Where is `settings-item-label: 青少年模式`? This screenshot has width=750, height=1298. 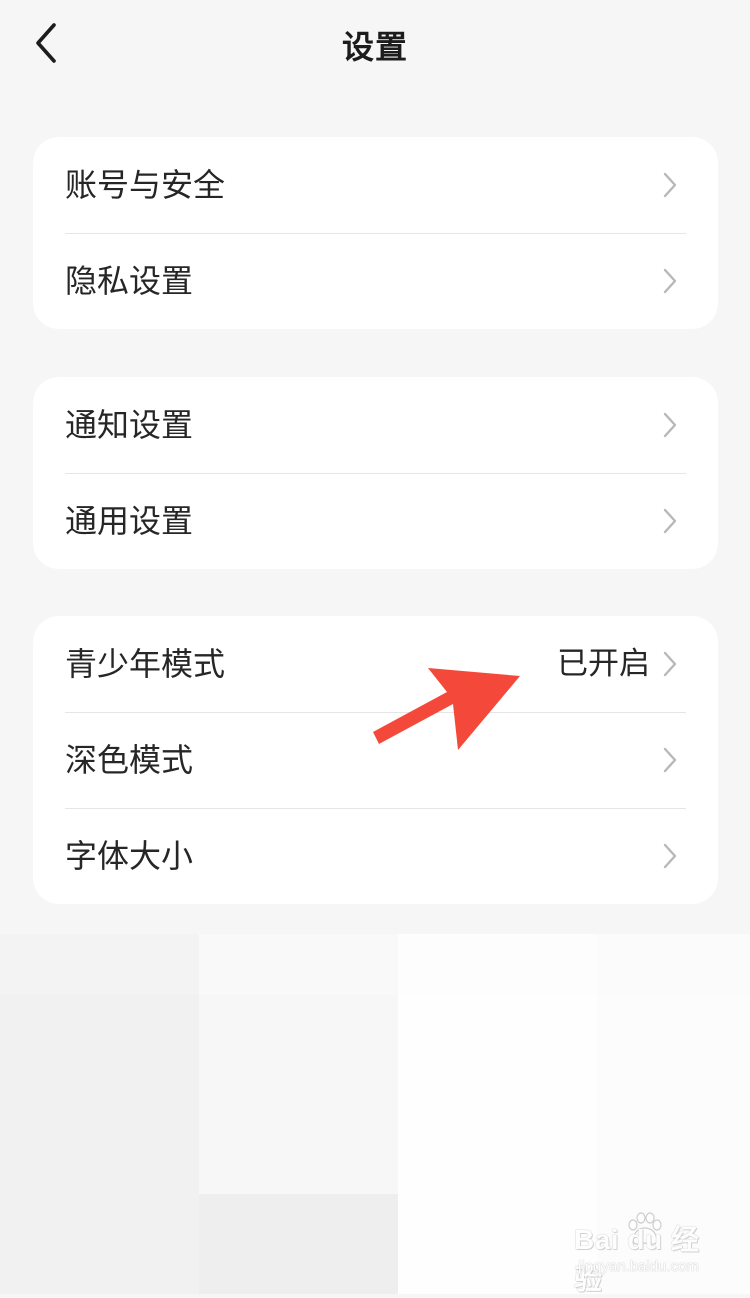 settings-item-label: 青少年模式 is located at coordinates (145, 664).